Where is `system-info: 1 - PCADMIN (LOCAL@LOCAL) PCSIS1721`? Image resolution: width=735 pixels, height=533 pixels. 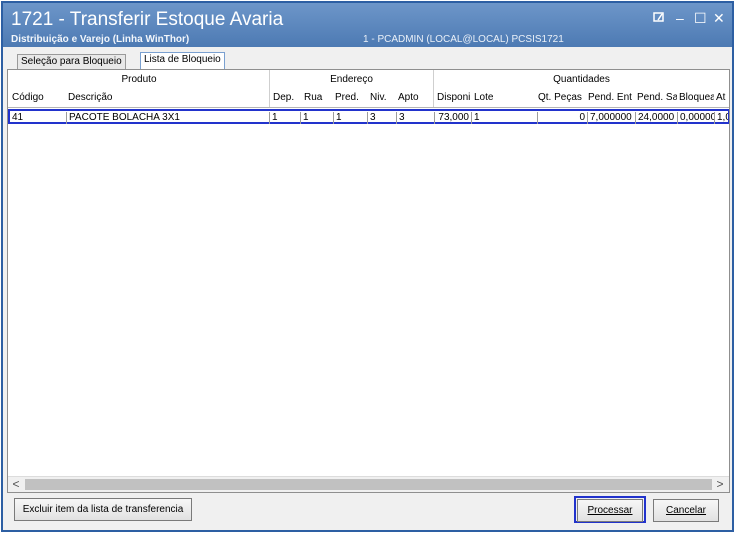
system-info: 1 - PCADMIN (LOCAL@LOCAL) PCSIS1721 is located at coordinates (463, 39).